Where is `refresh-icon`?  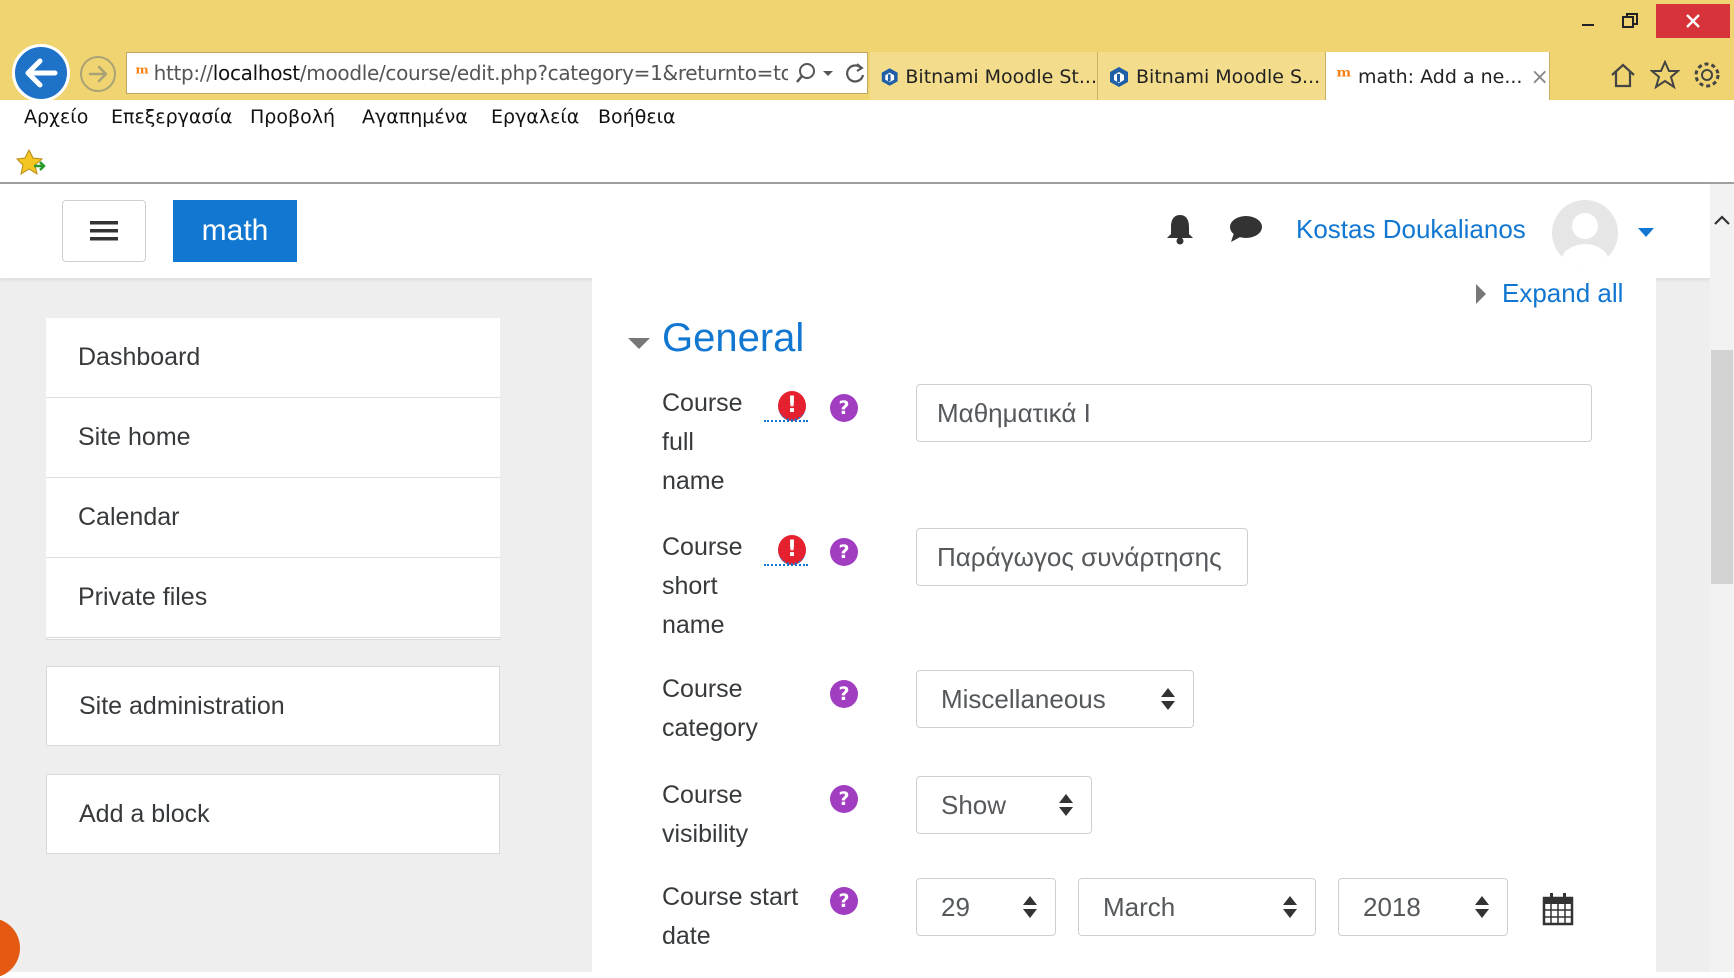
refresh-icon is located at coordinates (855, 73).